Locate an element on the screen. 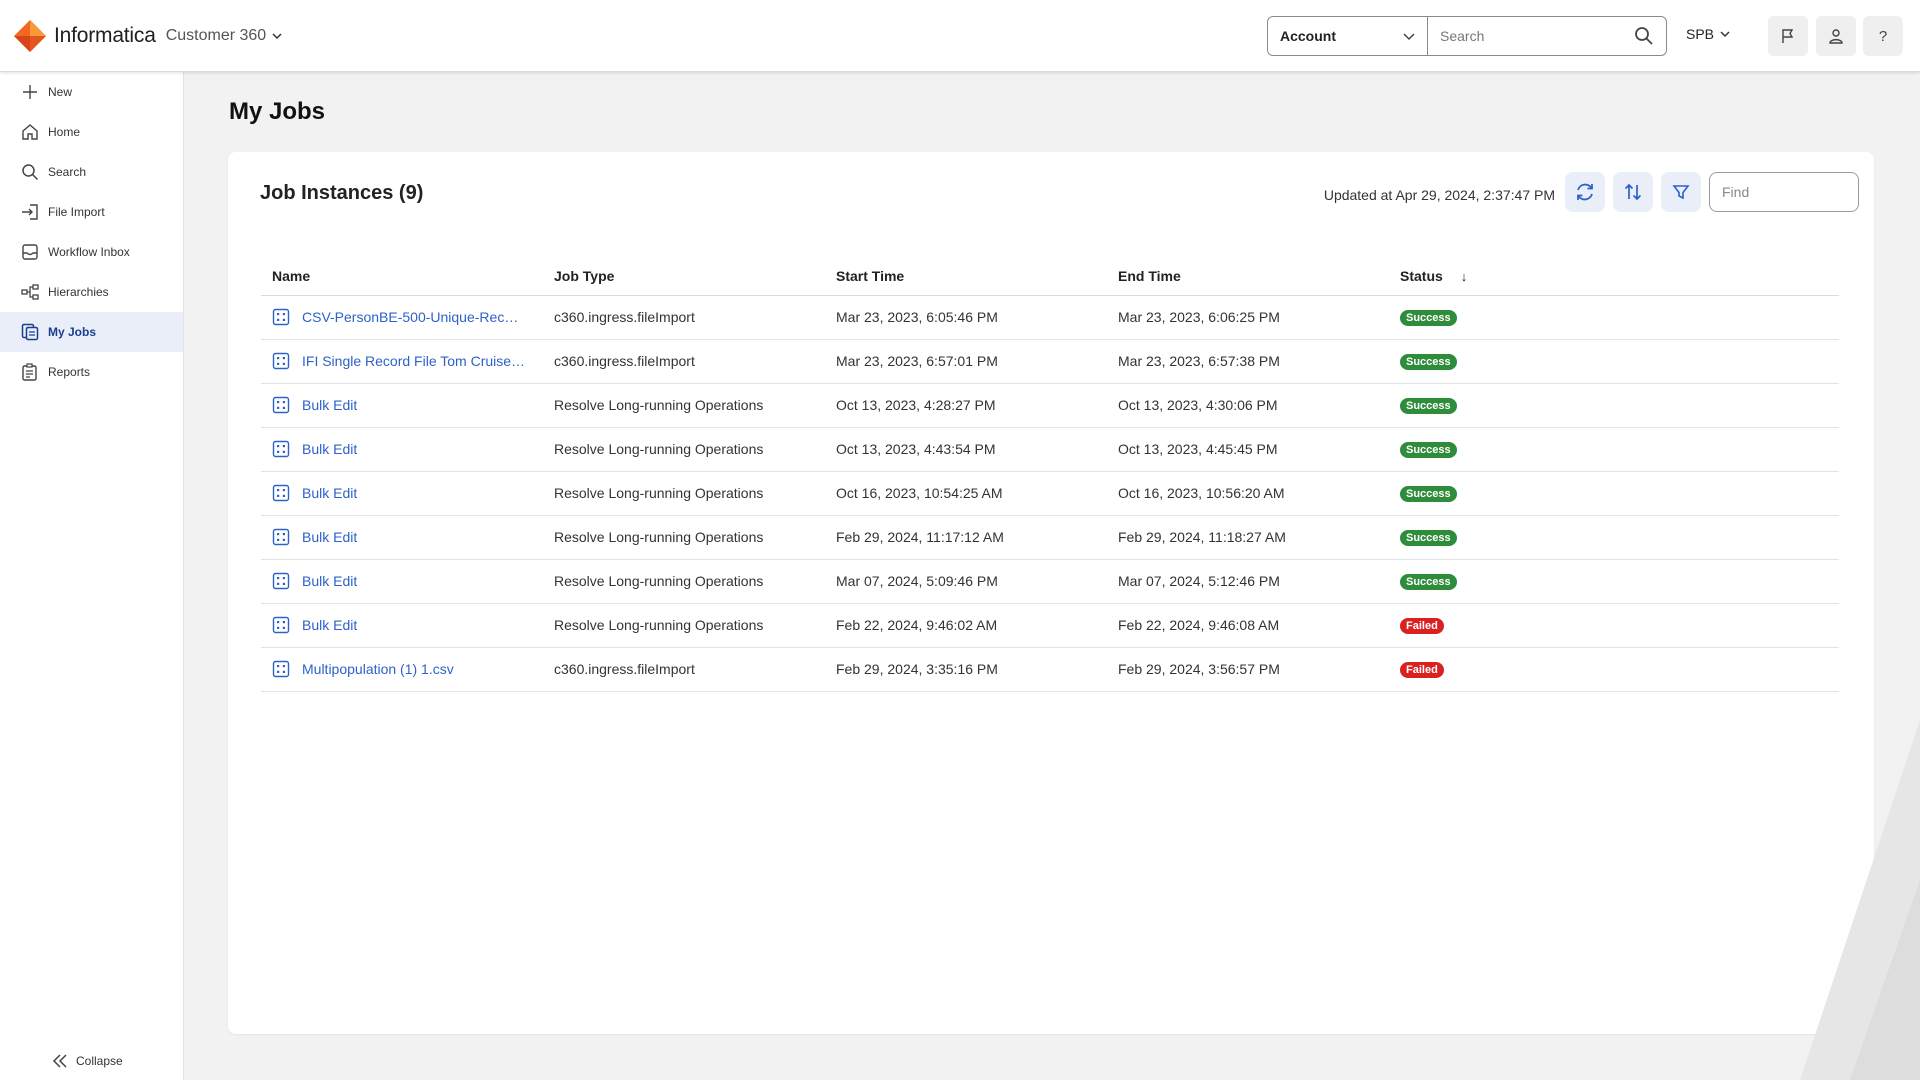 The image size is (1920, 1080). collapse-label: Collapse is located at coordinates (99, 1061).